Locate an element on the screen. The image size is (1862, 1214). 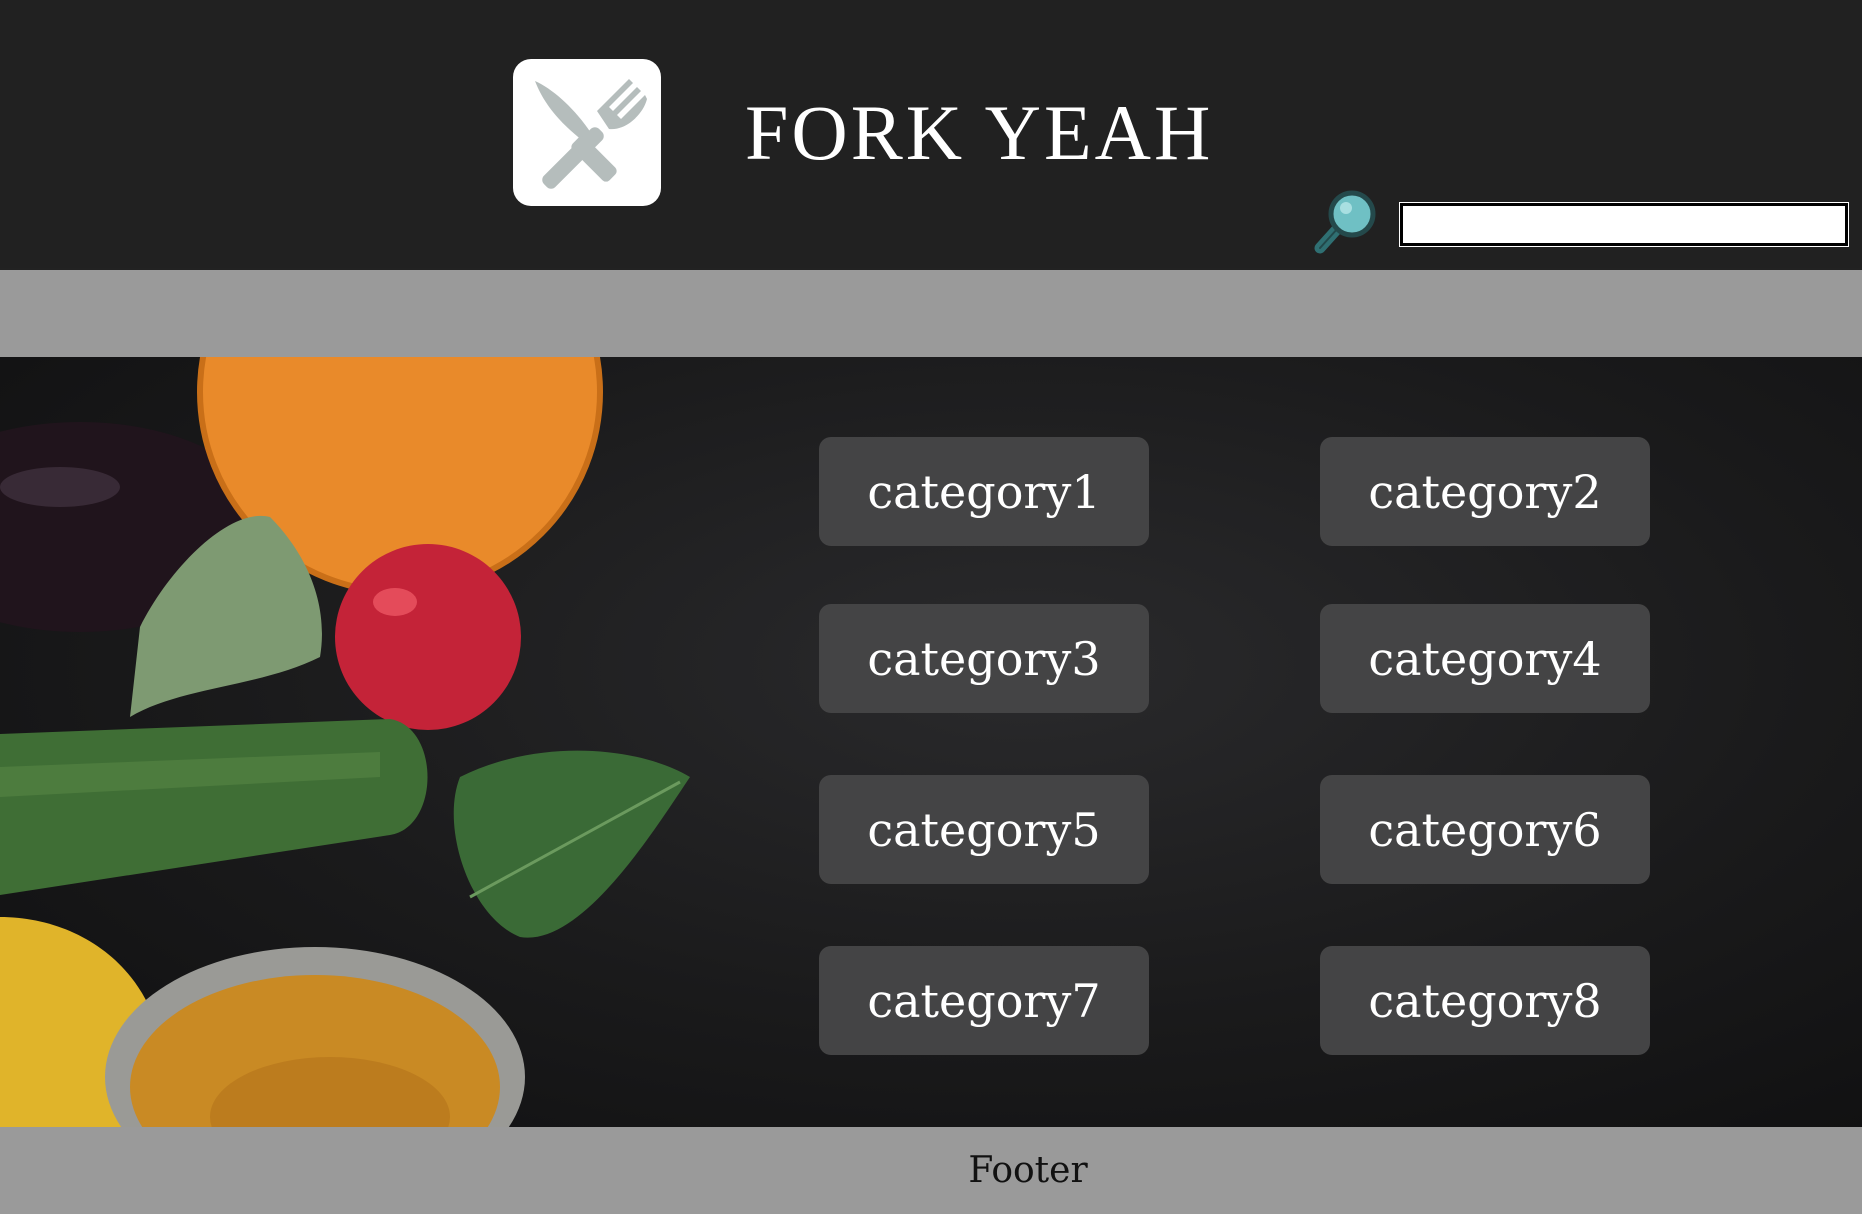
category-button-5: category5 is located at coordinates (984, 829).